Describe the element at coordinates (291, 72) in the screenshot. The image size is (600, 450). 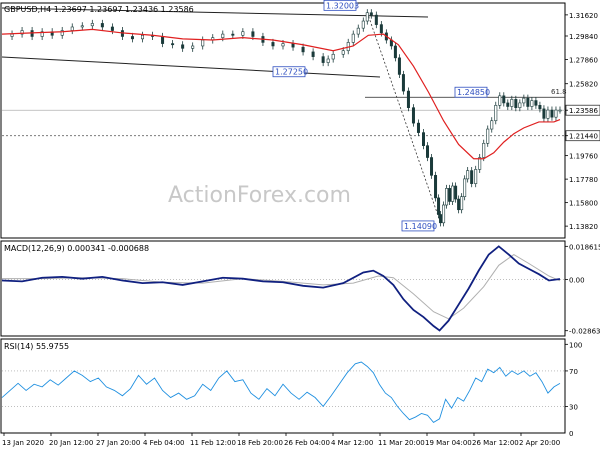
I see `annotation-label: 1.27250` at that location.